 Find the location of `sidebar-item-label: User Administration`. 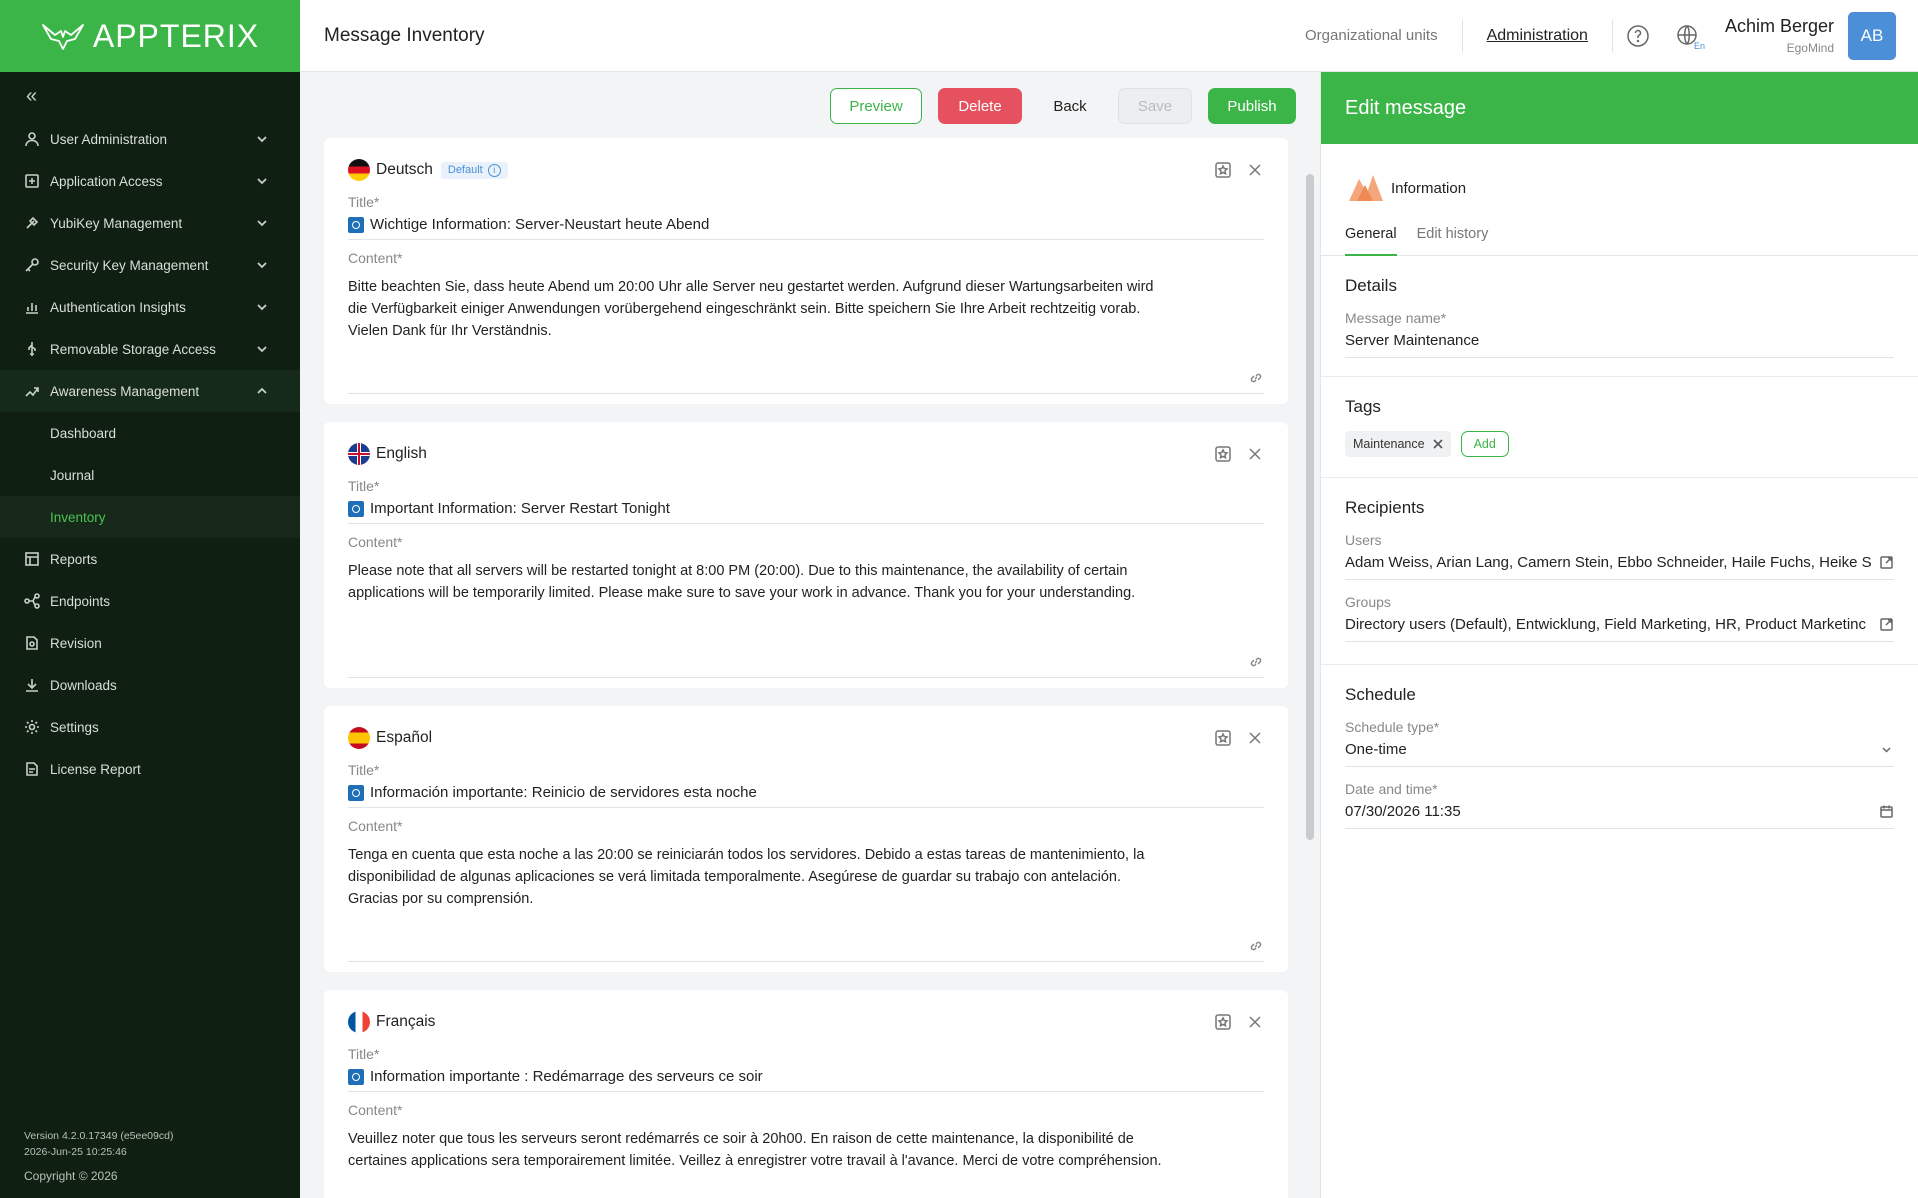

sidebar-item-label: User Administration is located at coordinates (109, 139).